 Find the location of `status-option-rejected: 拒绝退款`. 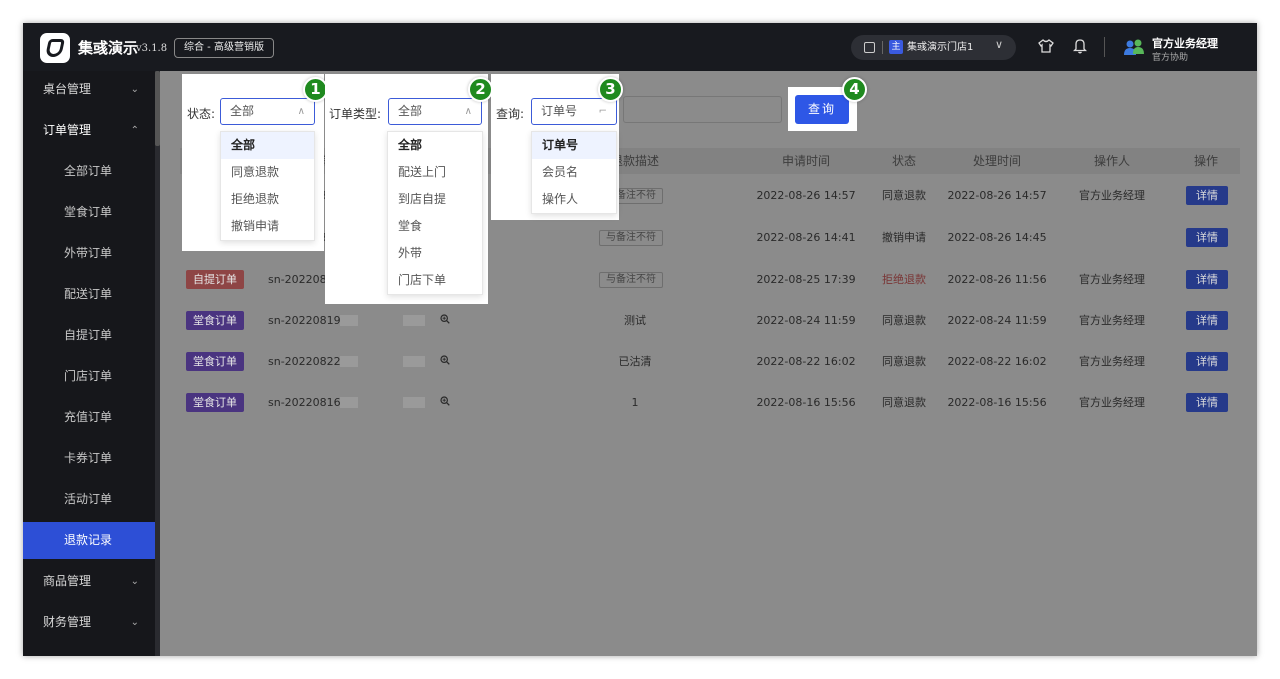

status-option-rejected: 拒绝退款 is located at coordinates (267, 199).